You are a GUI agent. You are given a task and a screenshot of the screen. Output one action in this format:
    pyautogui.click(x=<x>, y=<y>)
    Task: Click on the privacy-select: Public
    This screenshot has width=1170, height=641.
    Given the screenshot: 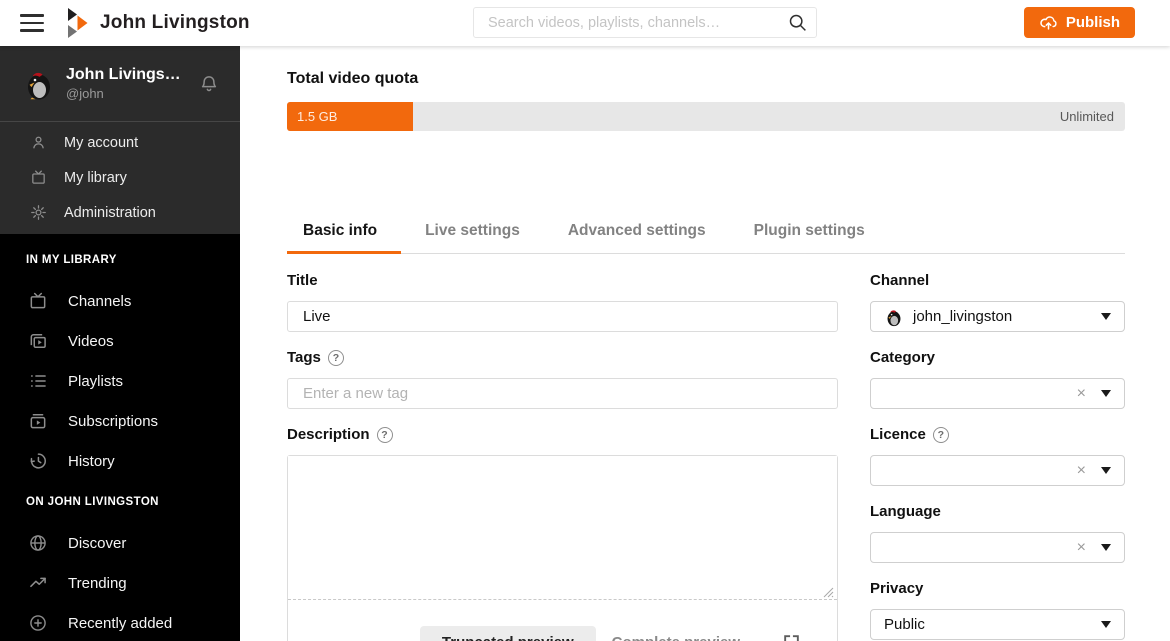 What is the action you would take?
    pyautogui.click(x=997, y=624)
    